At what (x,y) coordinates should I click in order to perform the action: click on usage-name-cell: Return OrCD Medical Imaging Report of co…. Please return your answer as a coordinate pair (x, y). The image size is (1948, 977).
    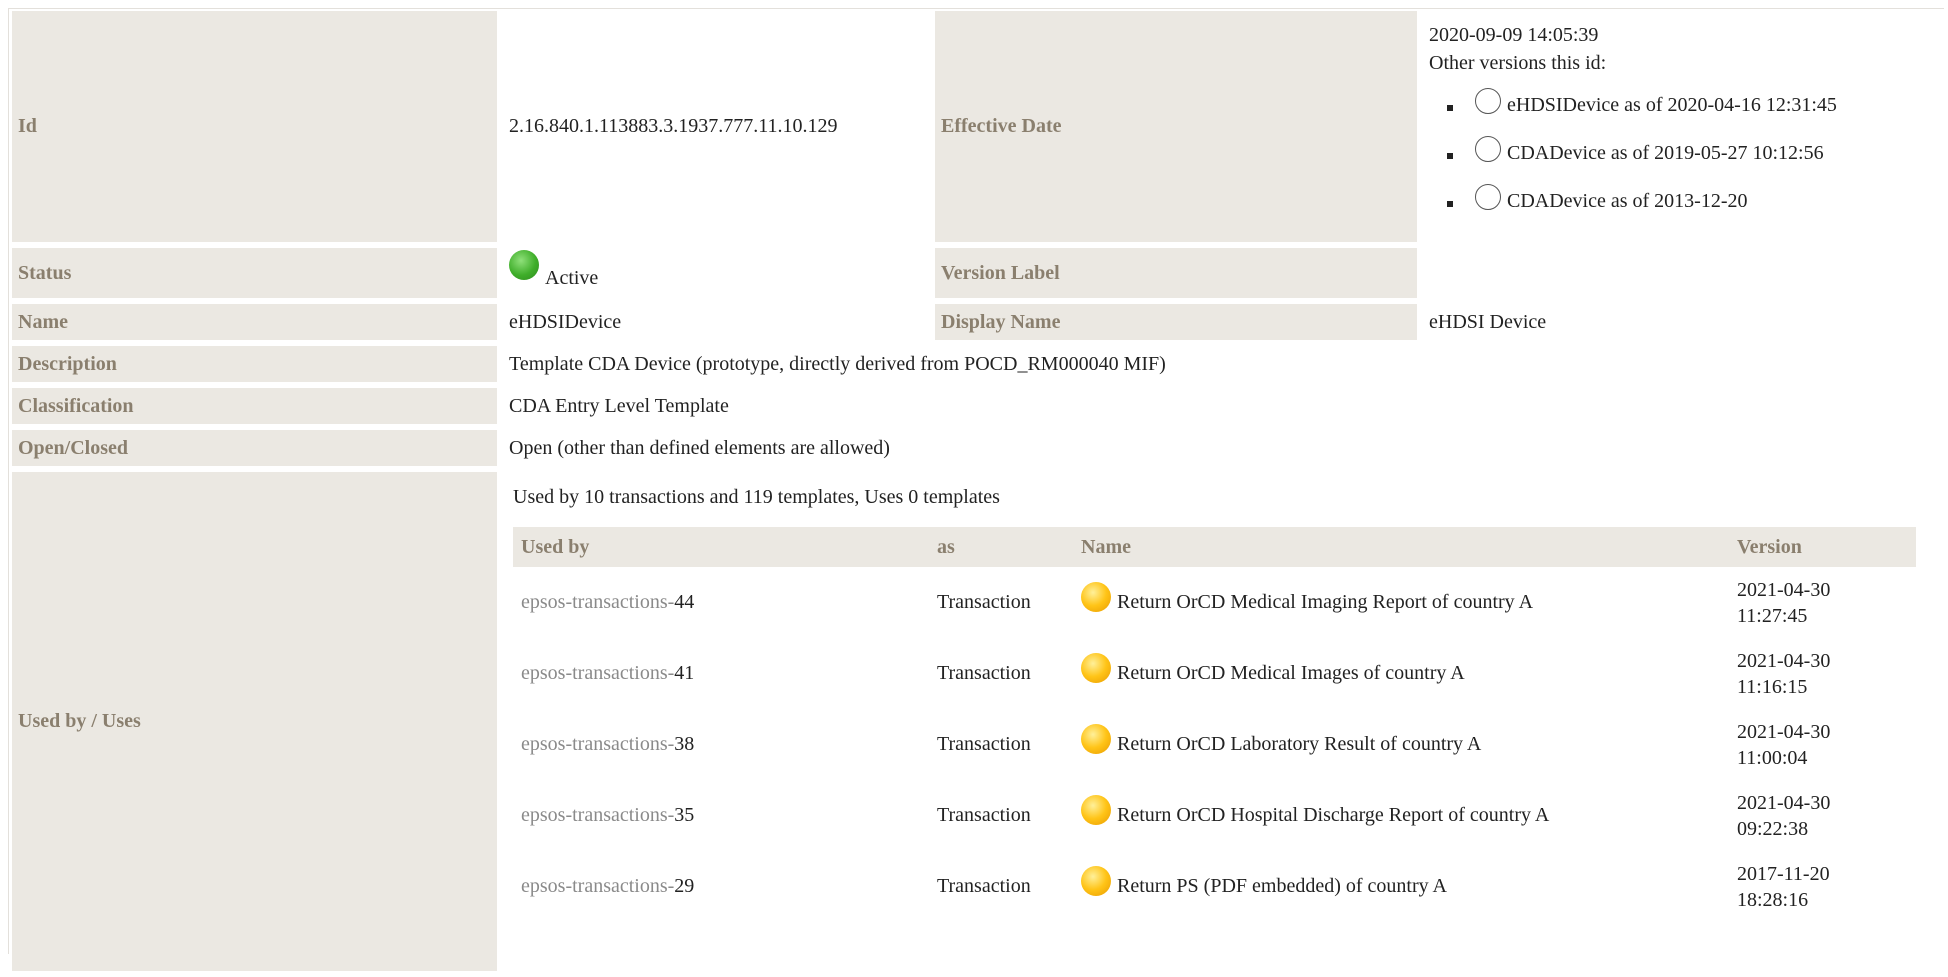
    Looking at the image, I should click on (1401, 602).